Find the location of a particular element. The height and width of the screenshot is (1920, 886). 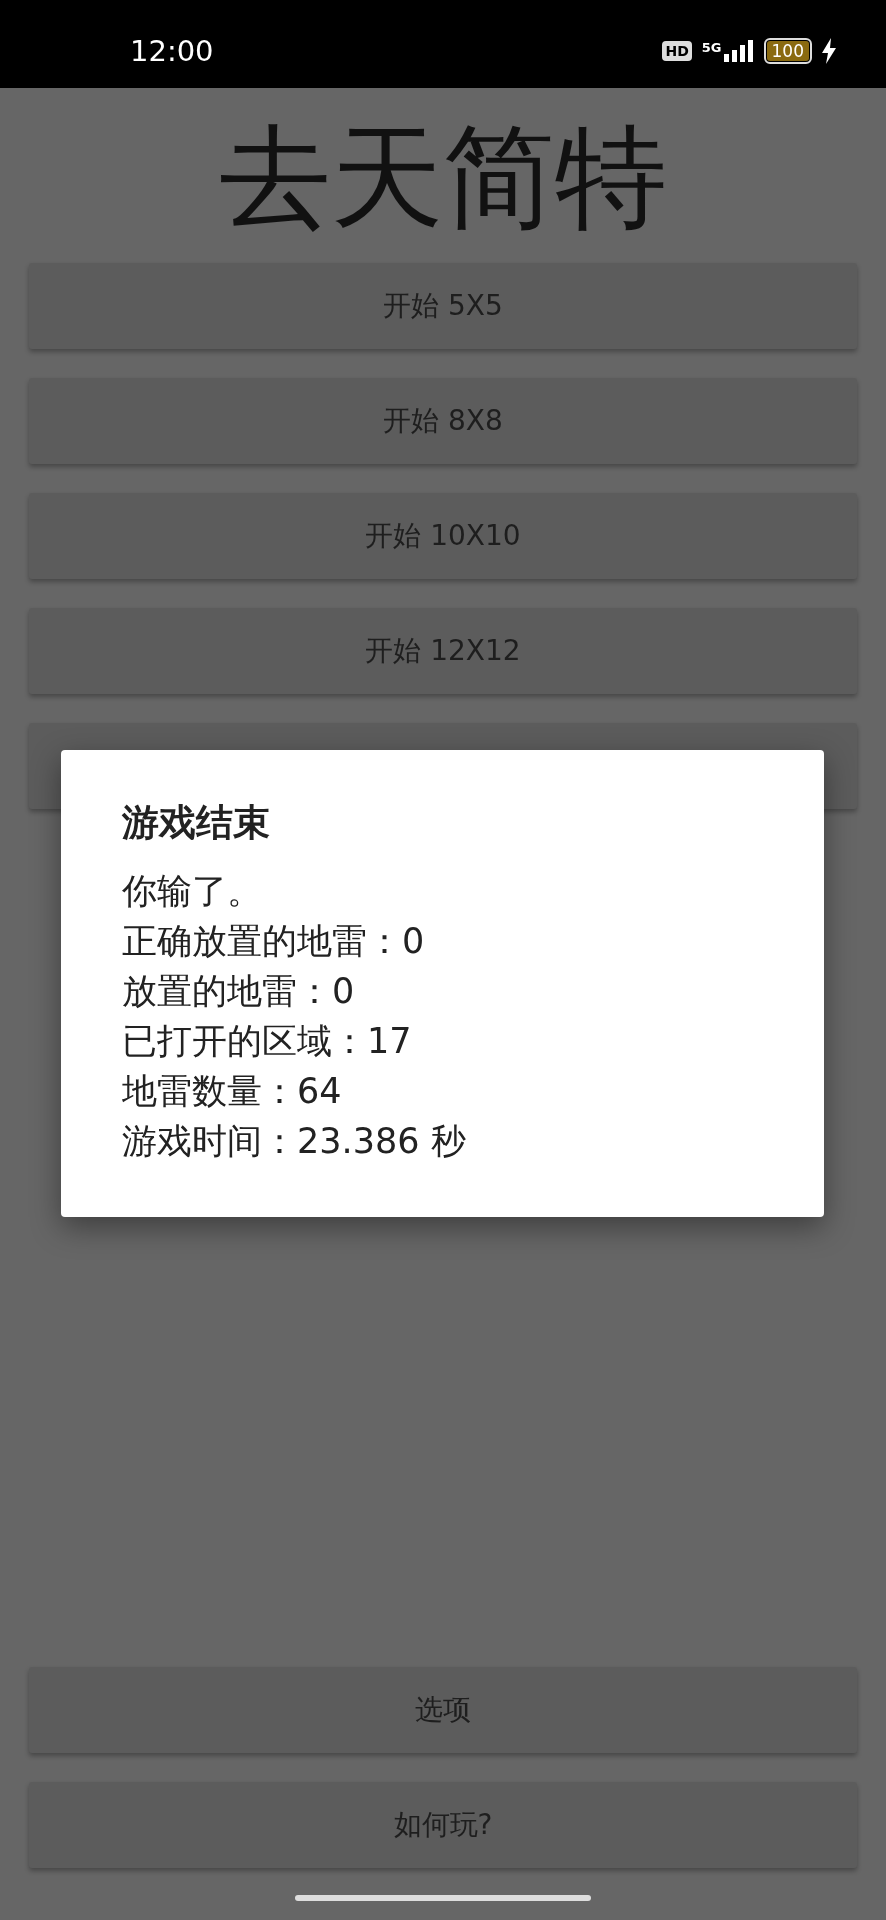

battery-icon: 100 is located at coordinates (787, 51).